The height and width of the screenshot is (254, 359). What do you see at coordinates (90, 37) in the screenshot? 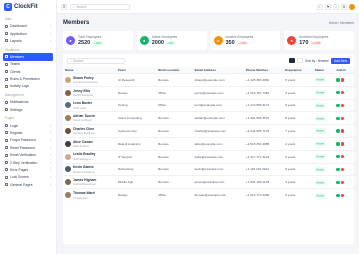
I see `stat-label: Total Employees` at bounding box center [90, 37].